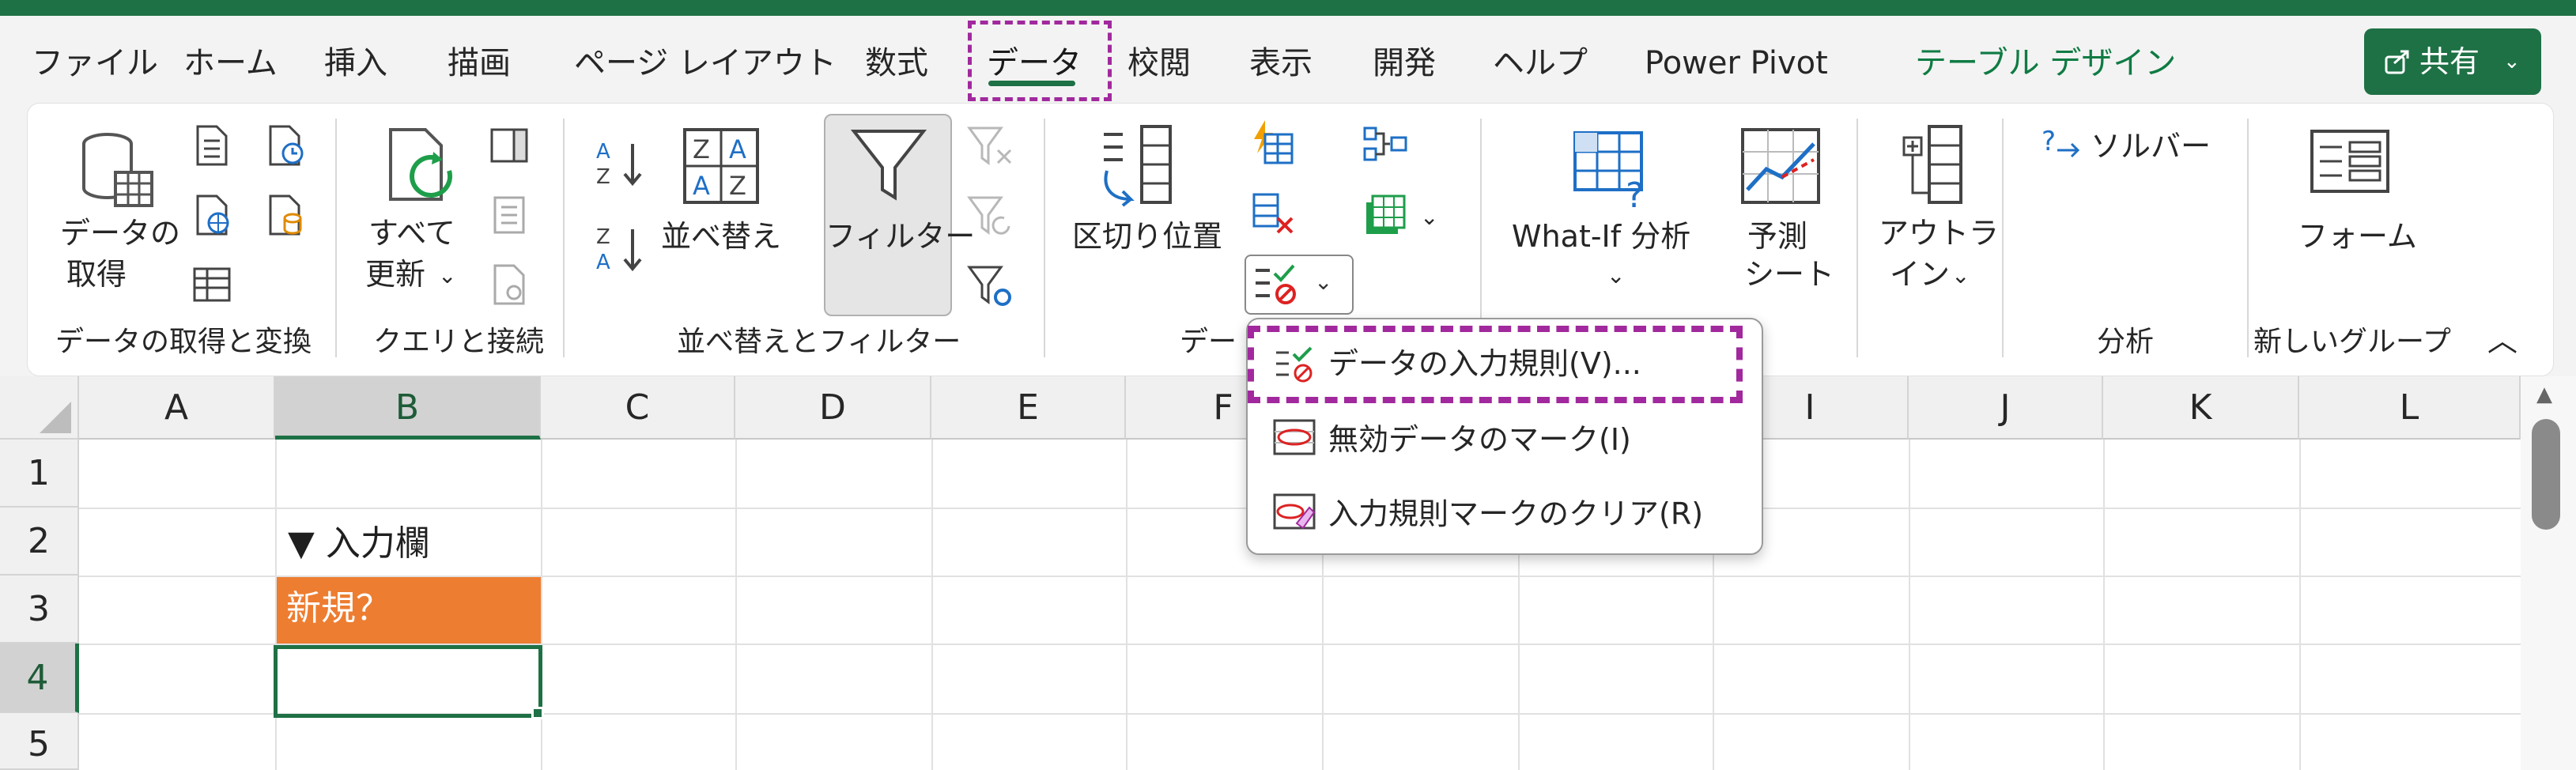 The image size is (2576, 770). Describe the element at coordinates (1781, 169) in the screenshot. I see `forecast-sheet-icon` at that location.